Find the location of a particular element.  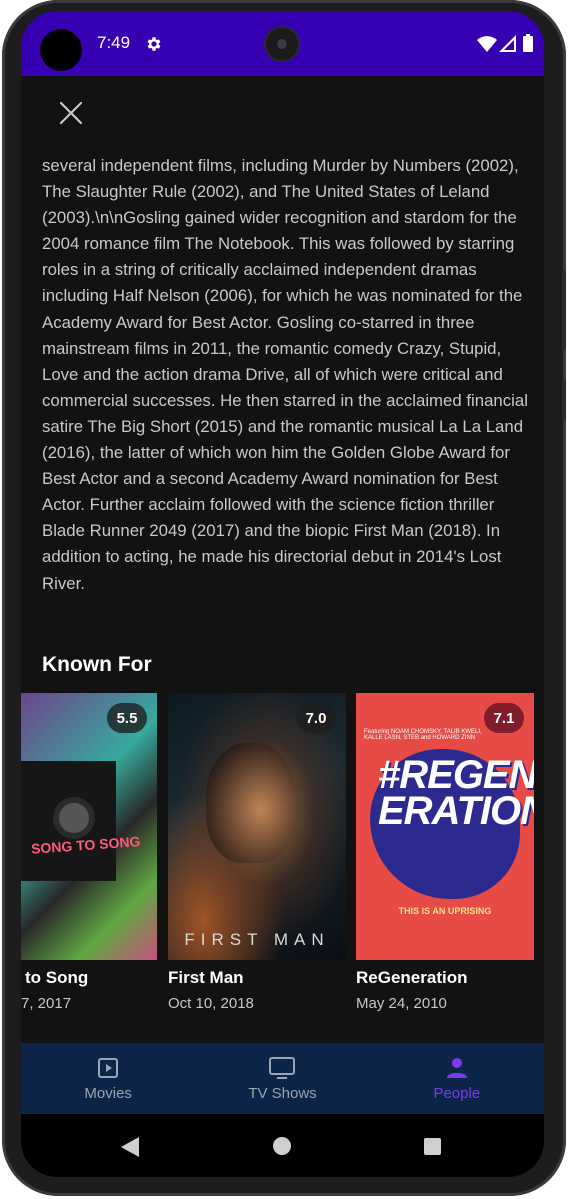

system-navigation-bar is located at coordinates (282, 1145).